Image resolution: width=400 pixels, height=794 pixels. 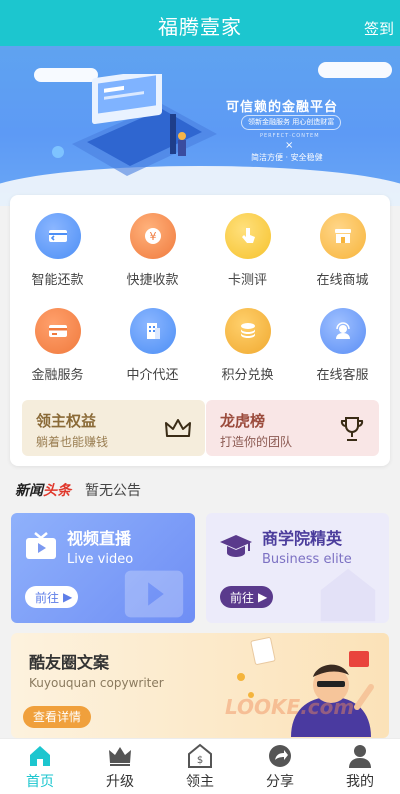 What do you see at coordinates (292, 428) in the screenshot?
I see `leaderboard-card: 龙虎榜 打造你的团队` at bounding box center [292, 428].